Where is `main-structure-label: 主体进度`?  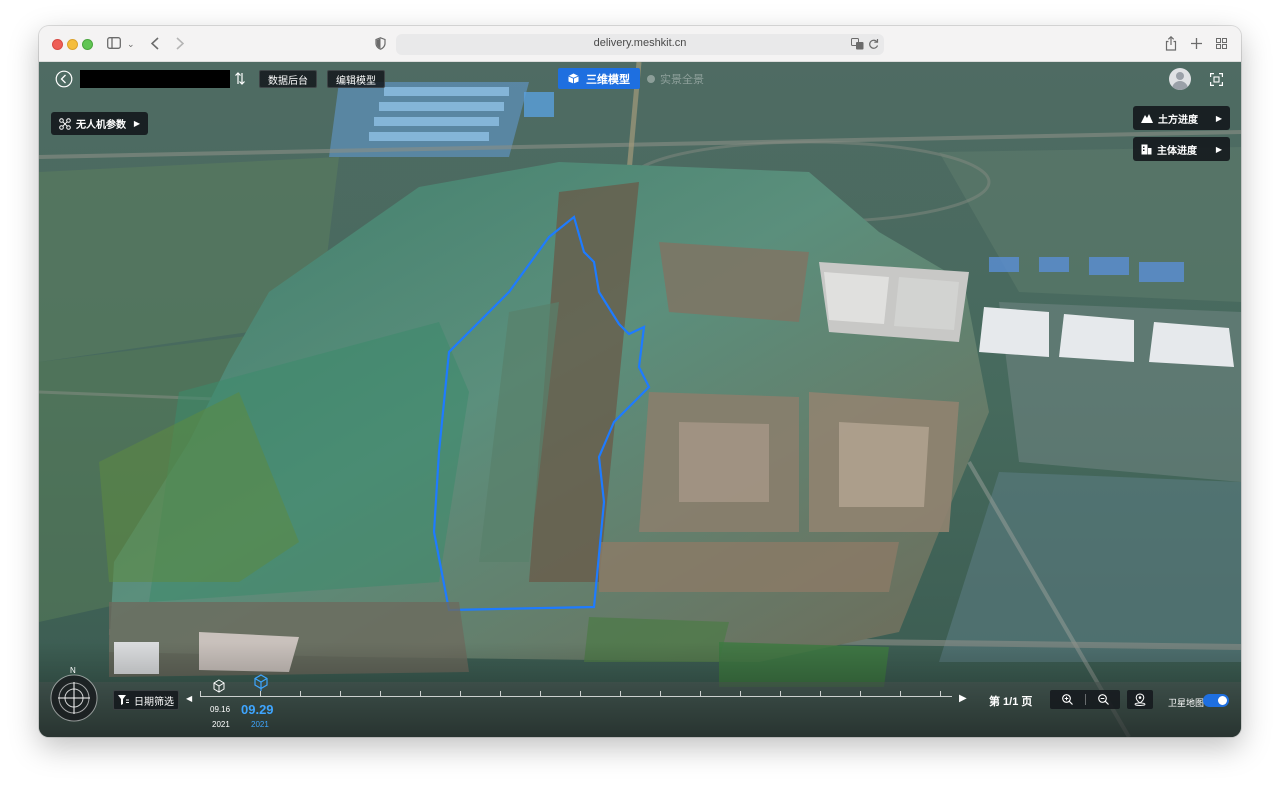
main-structure-label: 主体进度 is located at coordinates (1177, 151).